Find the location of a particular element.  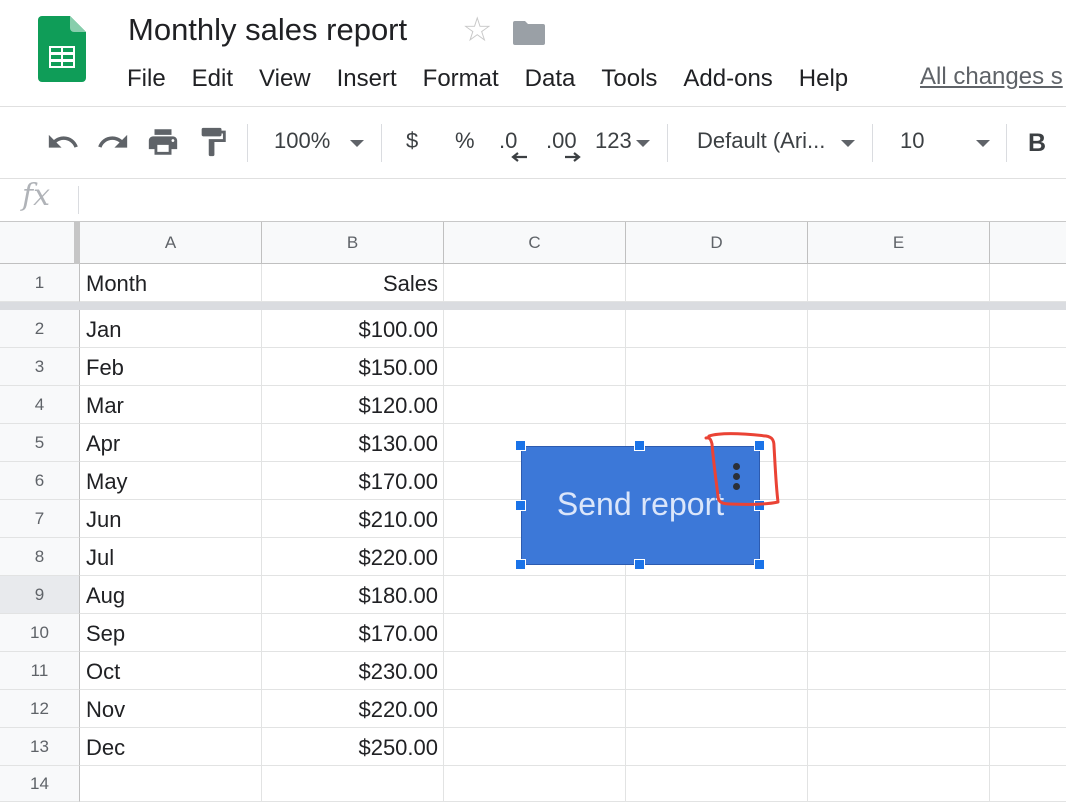

cell-a2: Jan is located at coordinates (171, 329).